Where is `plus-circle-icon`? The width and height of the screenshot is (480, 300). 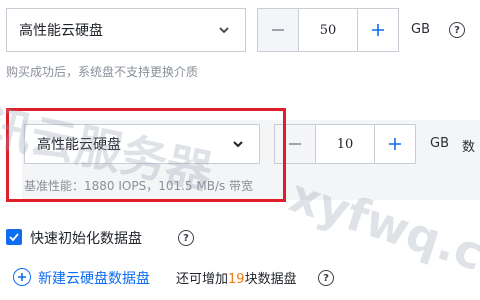 plus-circle-icon is located at coordinates (22, 277).